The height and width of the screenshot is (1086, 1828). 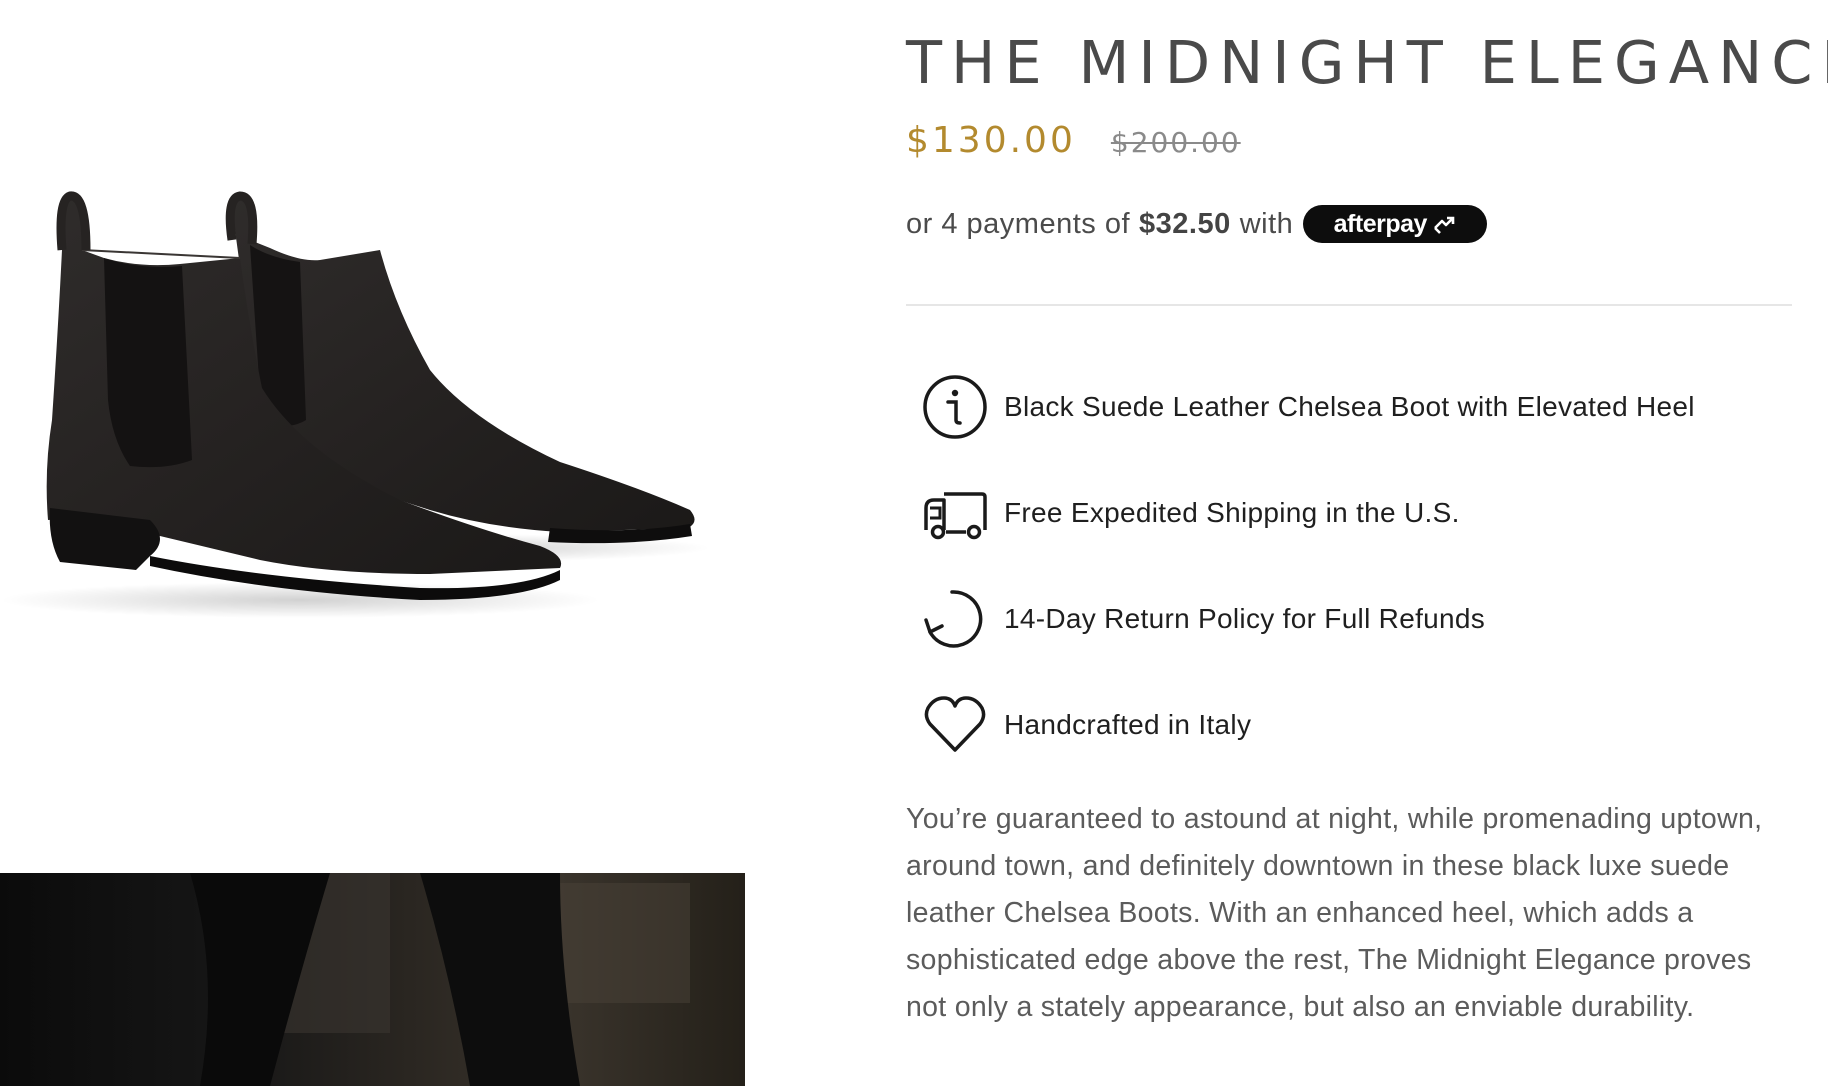 I want to click on truck-icon, so click(x=955, y=513).